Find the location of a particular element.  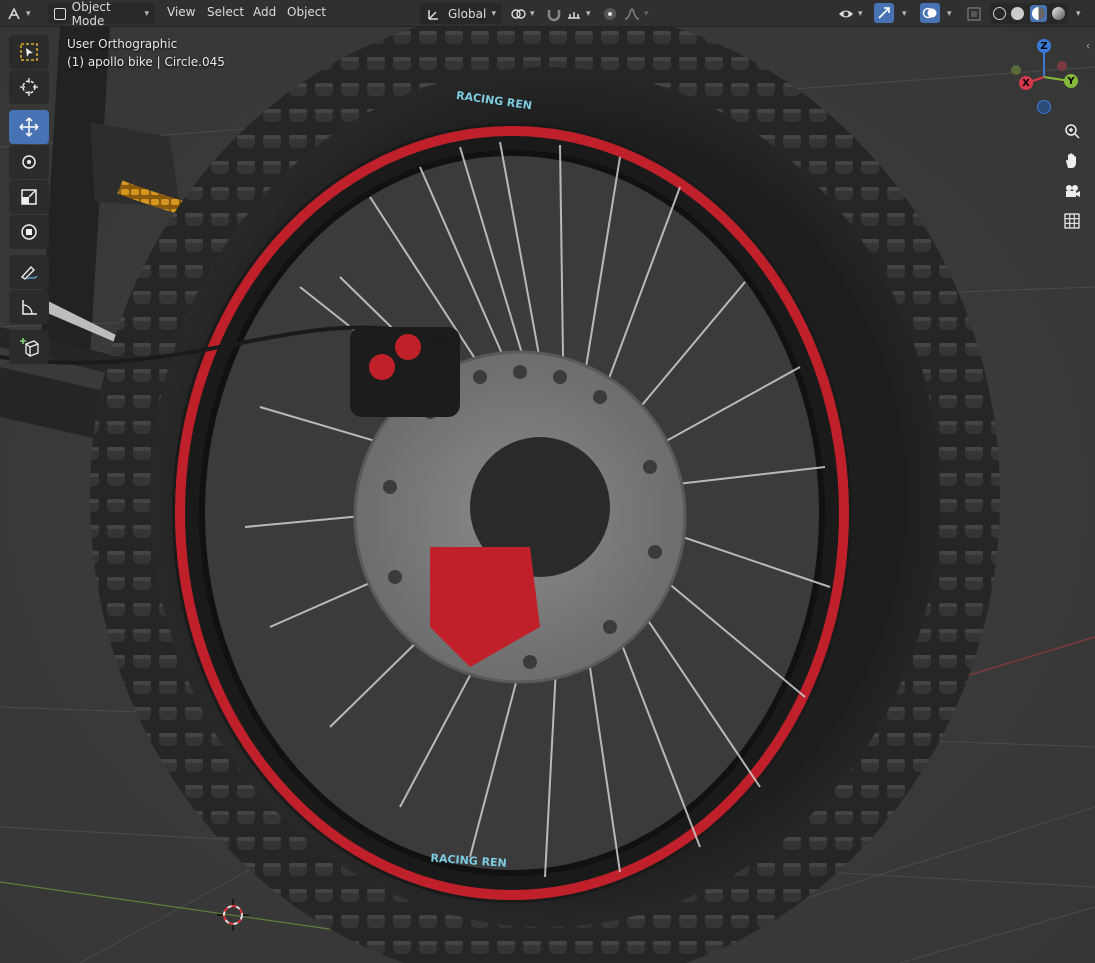

zoom-button is located at coordinates (1072, 131).